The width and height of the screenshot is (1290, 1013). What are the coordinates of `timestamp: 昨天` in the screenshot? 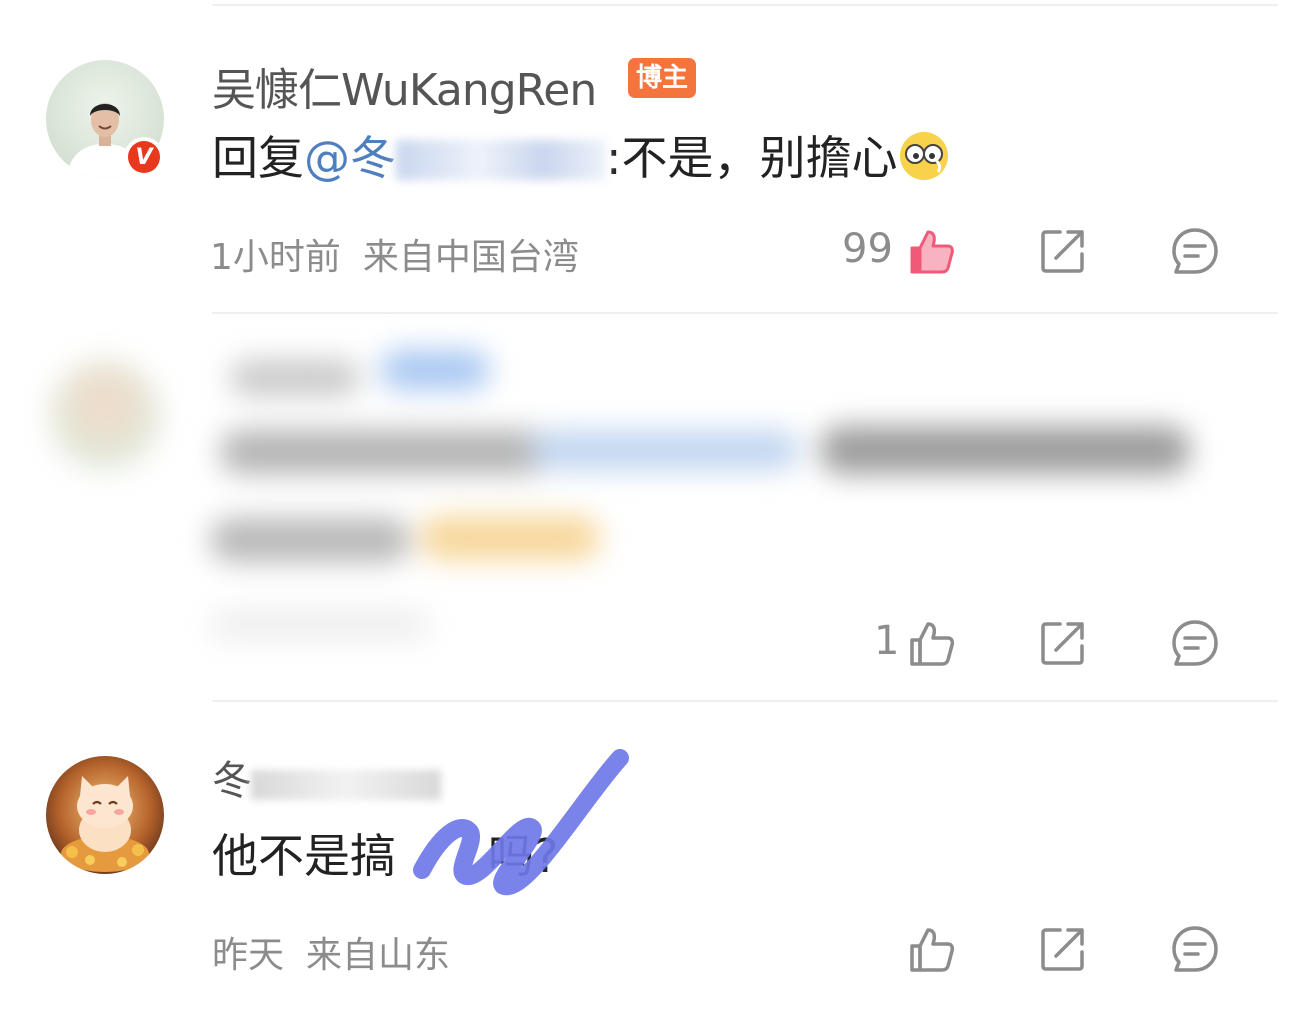 It's located at (248, 955).